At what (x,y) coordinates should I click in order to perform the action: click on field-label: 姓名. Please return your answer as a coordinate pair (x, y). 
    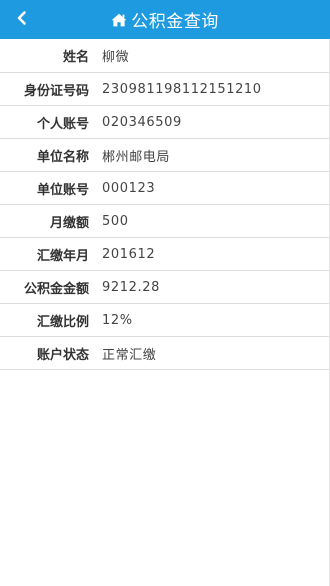
    Looking at the image, I should click on (75, 57).